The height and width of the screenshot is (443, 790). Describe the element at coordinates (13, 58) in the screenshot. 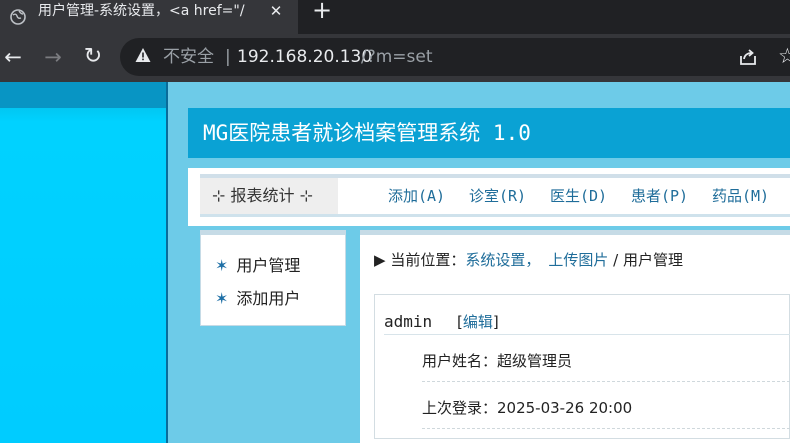

I see `back-arrow-icon: ←` at that location.